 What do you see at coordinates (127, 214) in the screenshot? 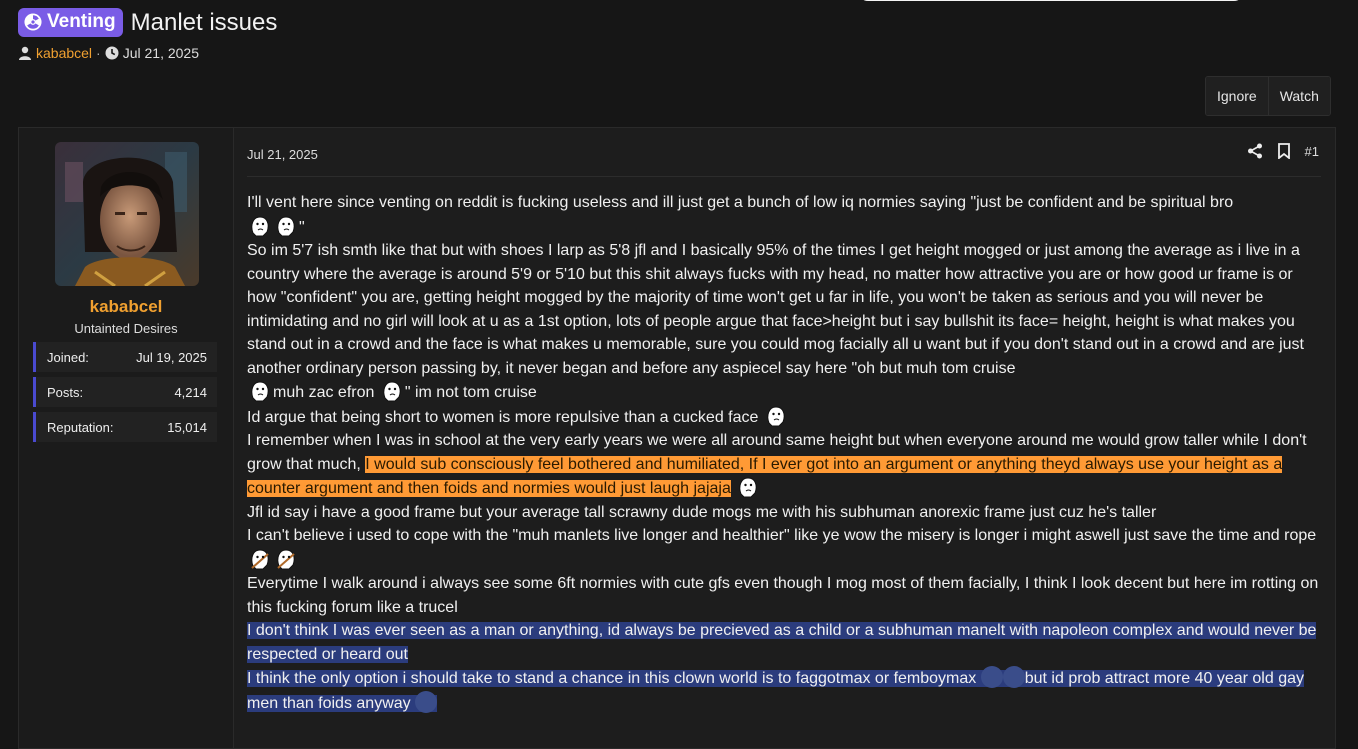
I see `avatar` at bounding box center [127, 214].